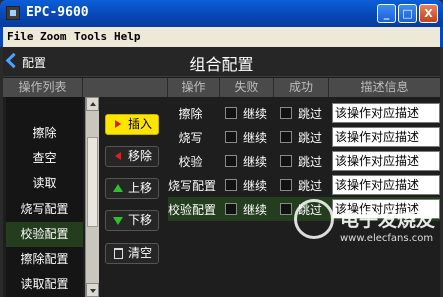 This screenshot has width=443, height=297. Describe the element at coordinates (247, 87) in the screenshot. I see `column-header-fail: 失败` at that location.